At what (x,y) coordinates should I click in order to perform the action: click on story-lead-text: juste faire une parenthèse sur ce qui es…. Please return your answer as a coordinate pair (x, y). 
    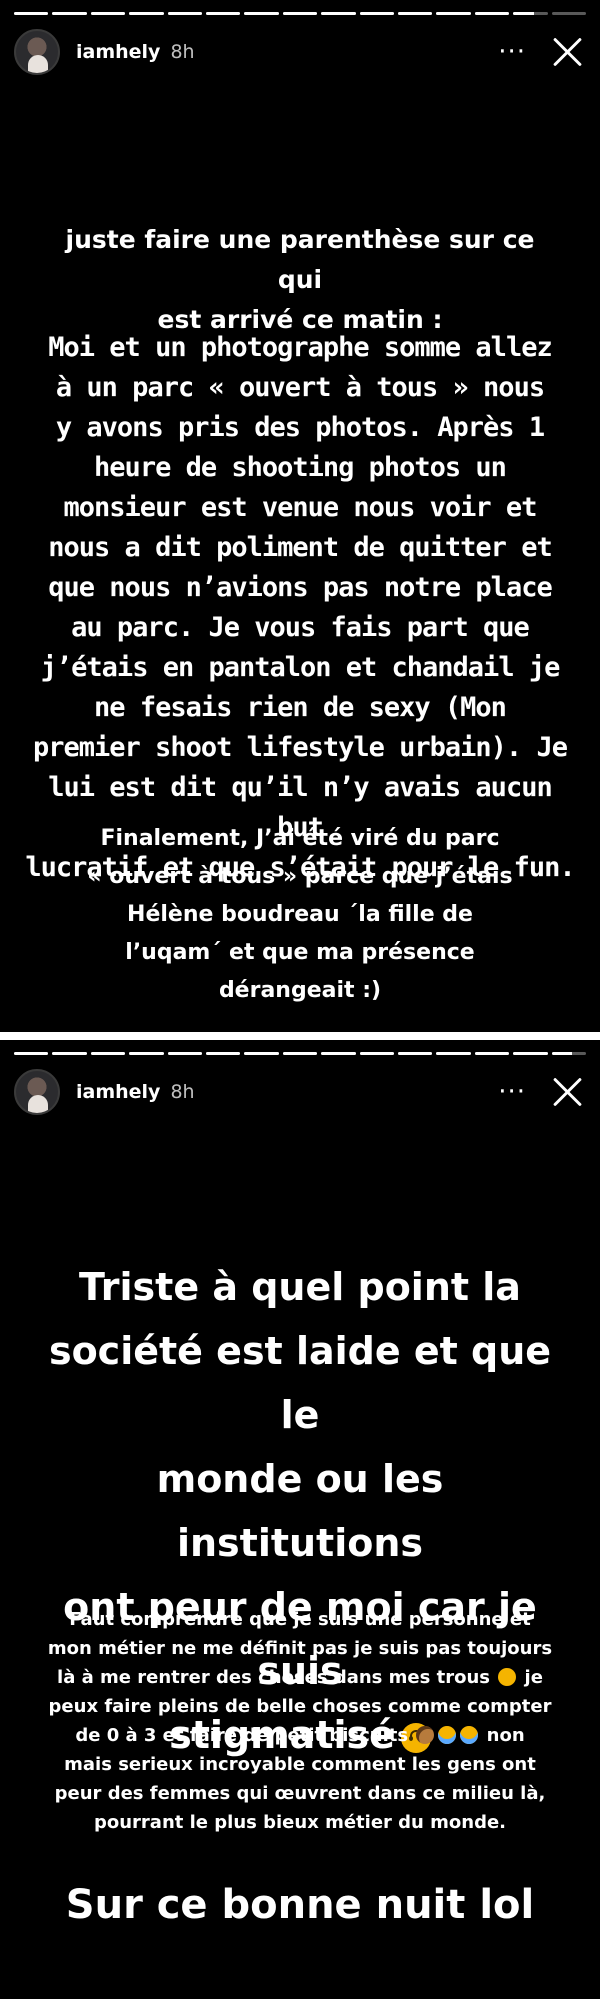
    Looking at the image, I should click on (300, 279).